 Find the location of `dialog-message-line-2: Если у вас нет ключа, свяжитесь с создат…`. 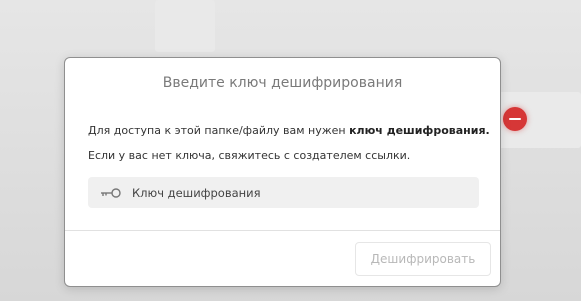

dialog-message-line-2: Если у вас нет ключа, свяжитесь с создат… is located at coordinates (249, 155).